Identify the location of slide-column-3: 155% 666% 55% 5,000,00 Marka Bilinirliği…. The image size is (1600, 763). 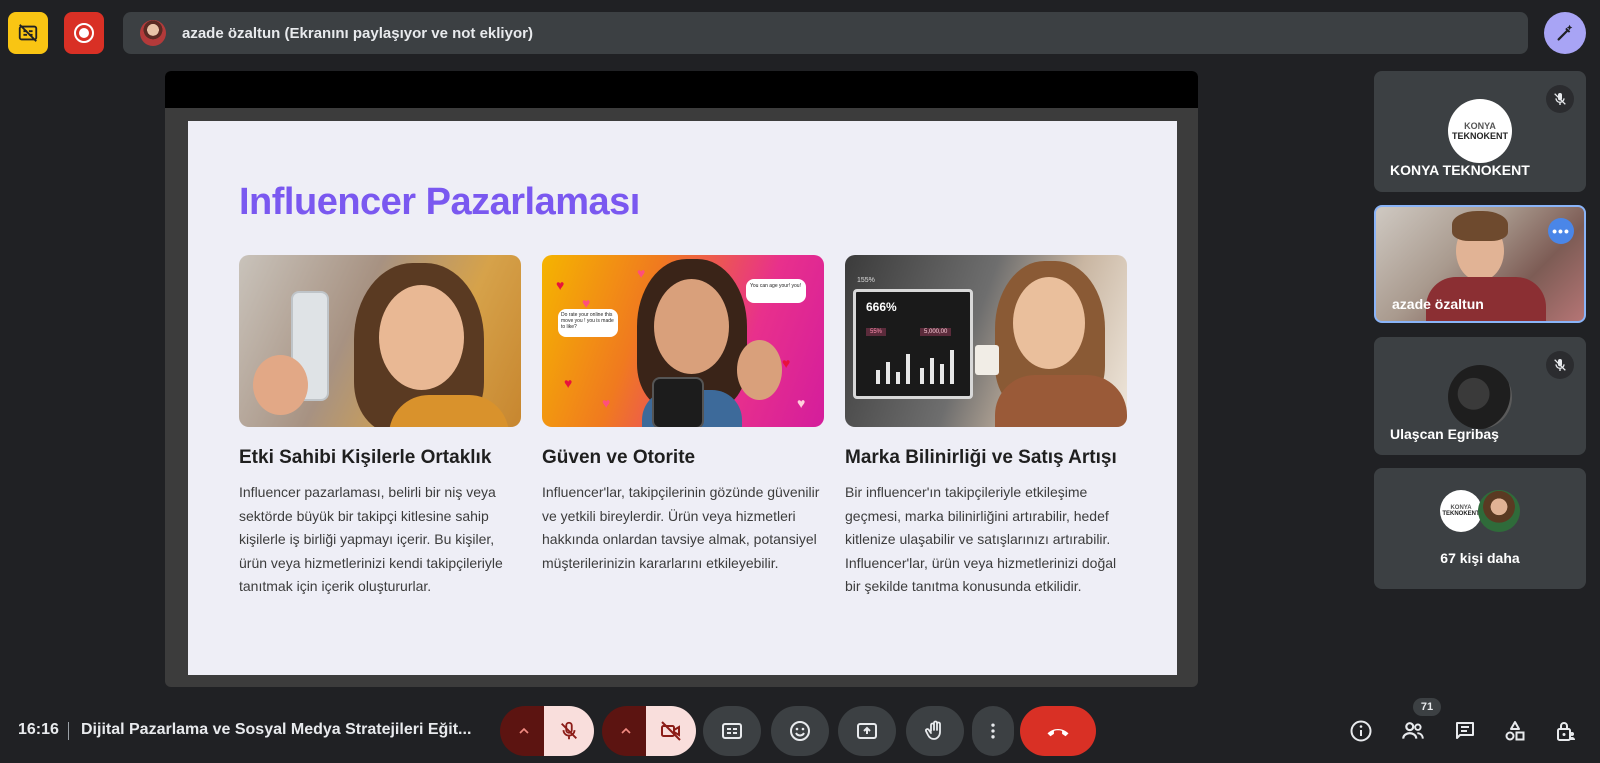
(986, 427).